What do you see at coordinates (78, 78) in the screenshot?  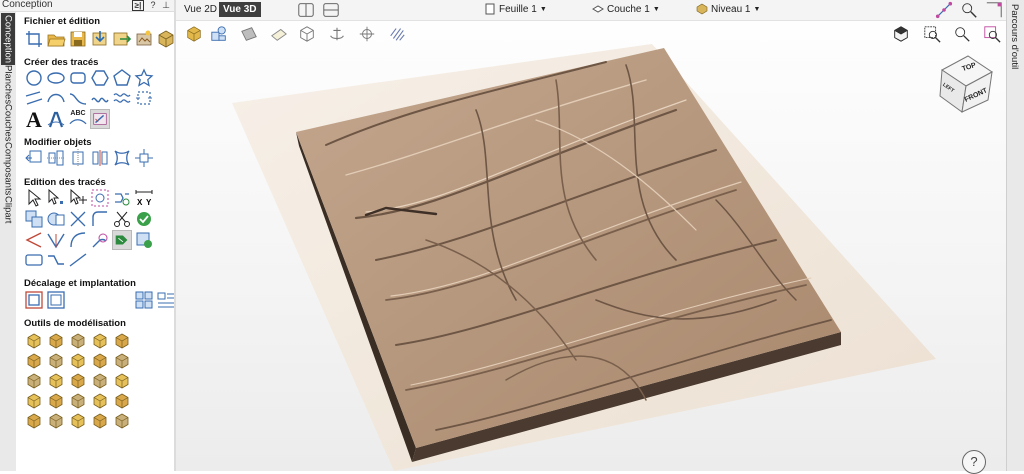 I see `draw-rectangle-button` at bounding box center [78, 78].